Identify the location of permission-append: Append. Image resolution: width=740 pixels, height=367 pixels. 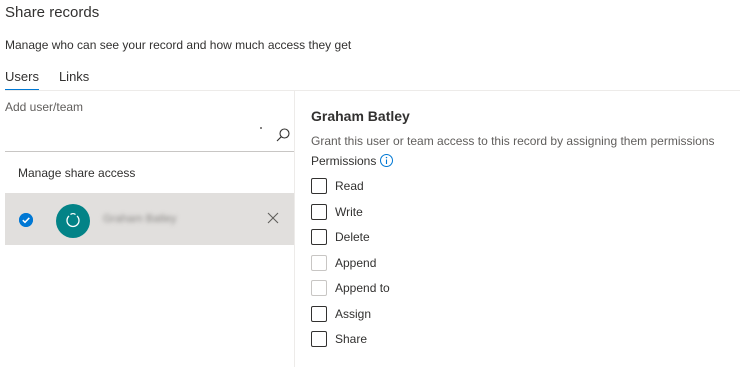
(343, 263).